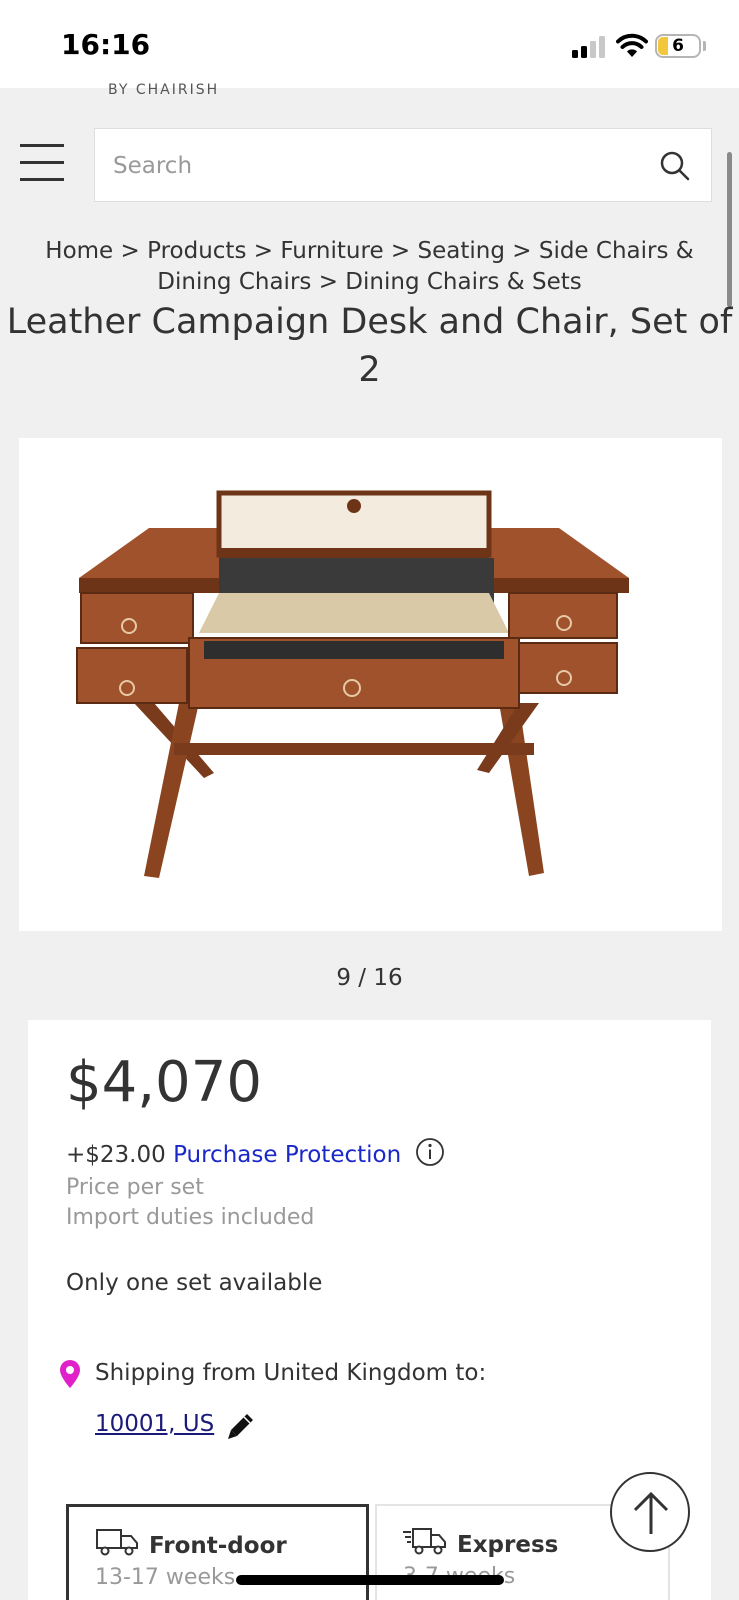  What do you see at coordinates (164, 90) in the screenshot?
I see `brand-subtitle: BY CHAIRISH` at bounding box center [164, 90].